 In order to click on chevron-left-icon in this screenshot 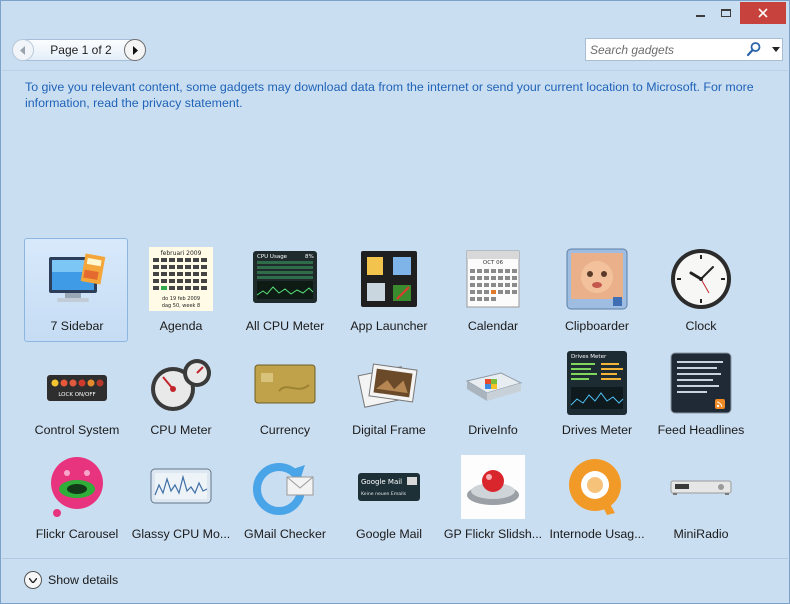, I will do `click(22, 50)`.